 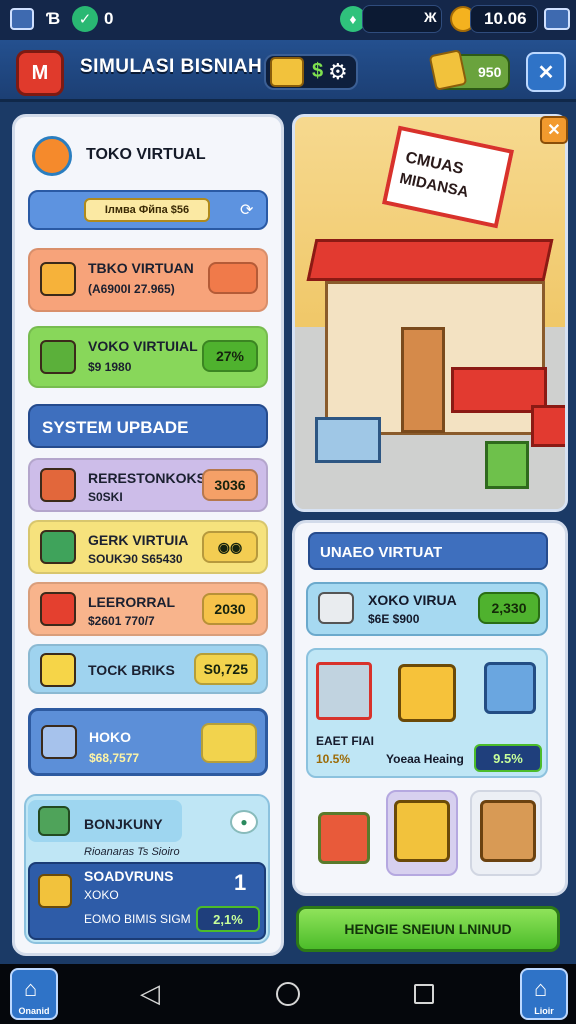 I want to click on bonus-title: BONJKUNY, so click(x=123, y=824).